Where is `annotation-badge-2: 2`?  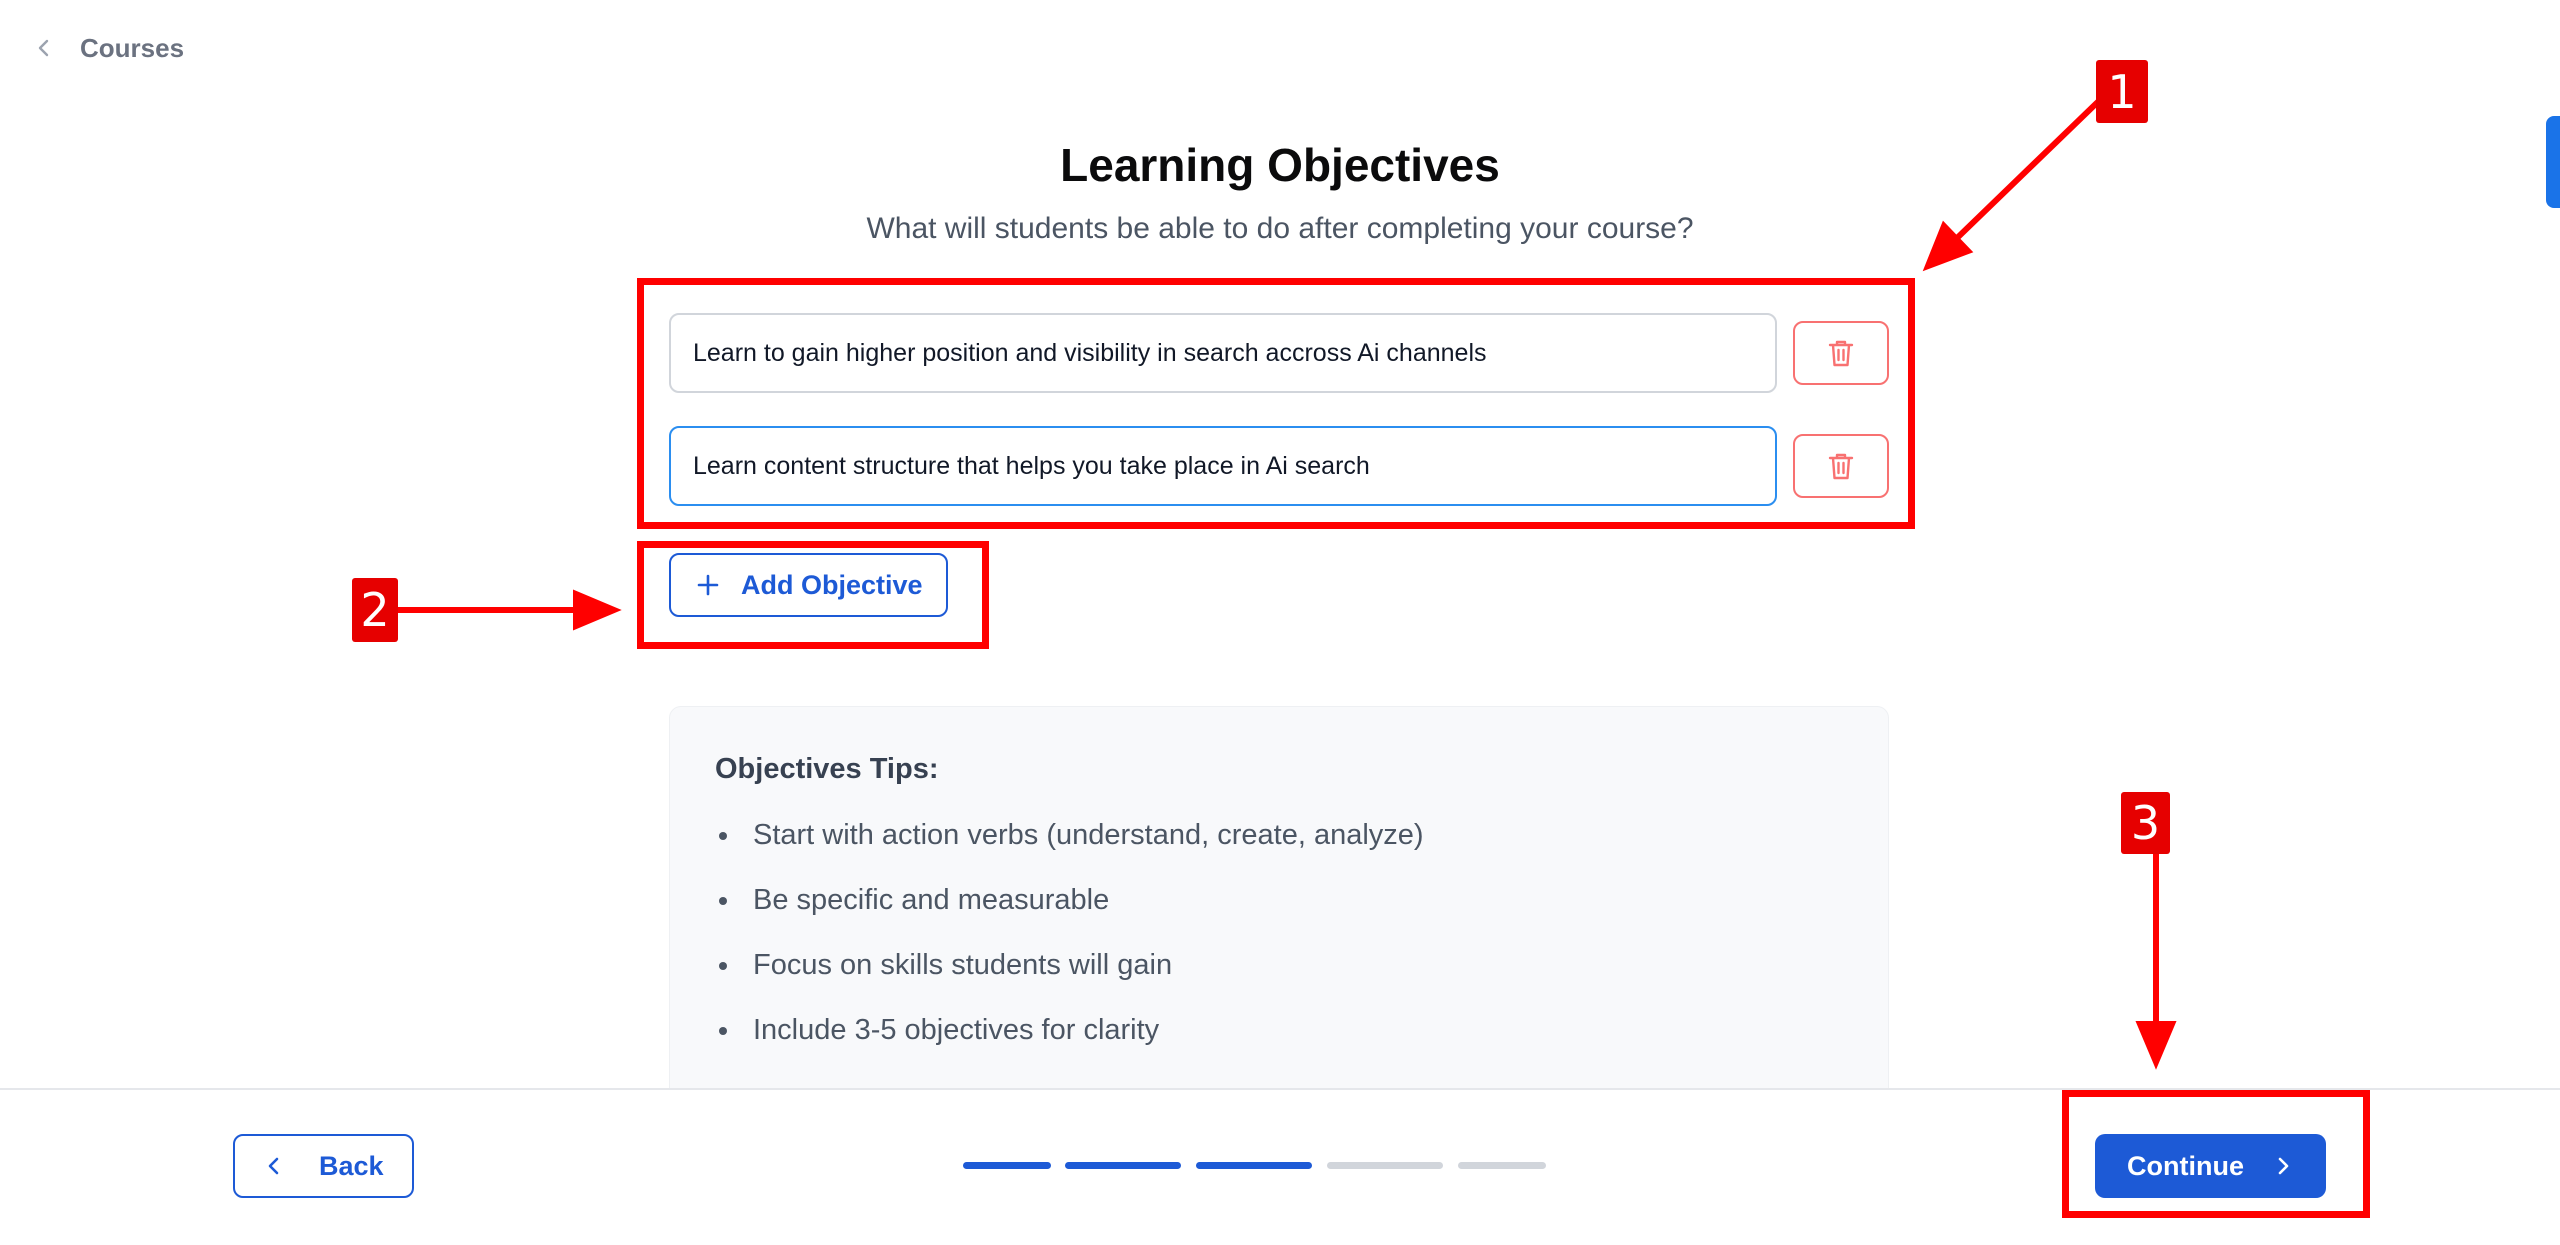
annotation-badge-2: 2 is located at coordinates (375, 610).